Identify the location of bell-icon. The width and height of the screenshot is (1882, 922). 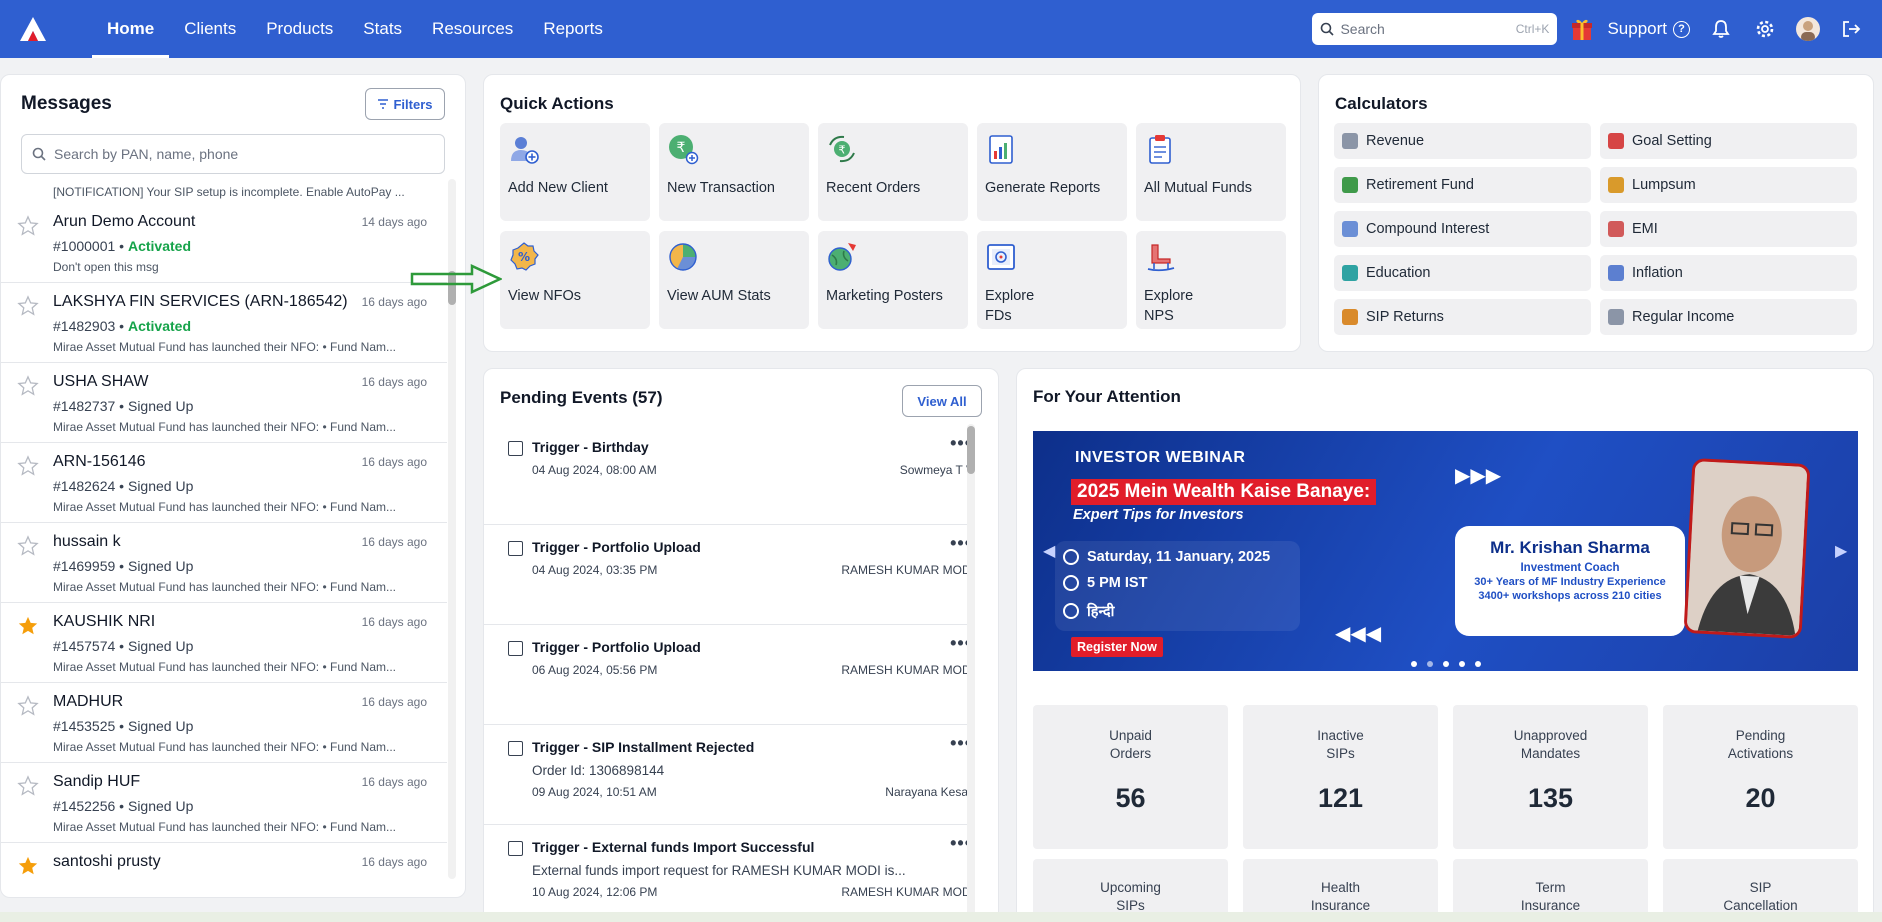
(1721, 29).